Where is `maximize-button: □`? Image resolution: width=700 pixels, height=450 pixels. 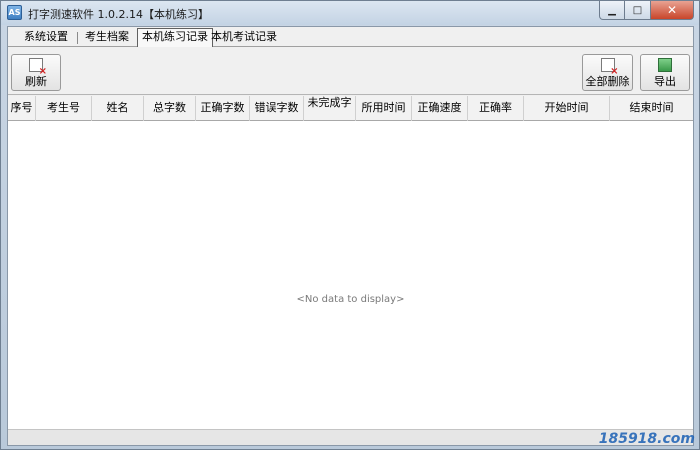 maximize-button: □ is located at coordinates (638, 10).